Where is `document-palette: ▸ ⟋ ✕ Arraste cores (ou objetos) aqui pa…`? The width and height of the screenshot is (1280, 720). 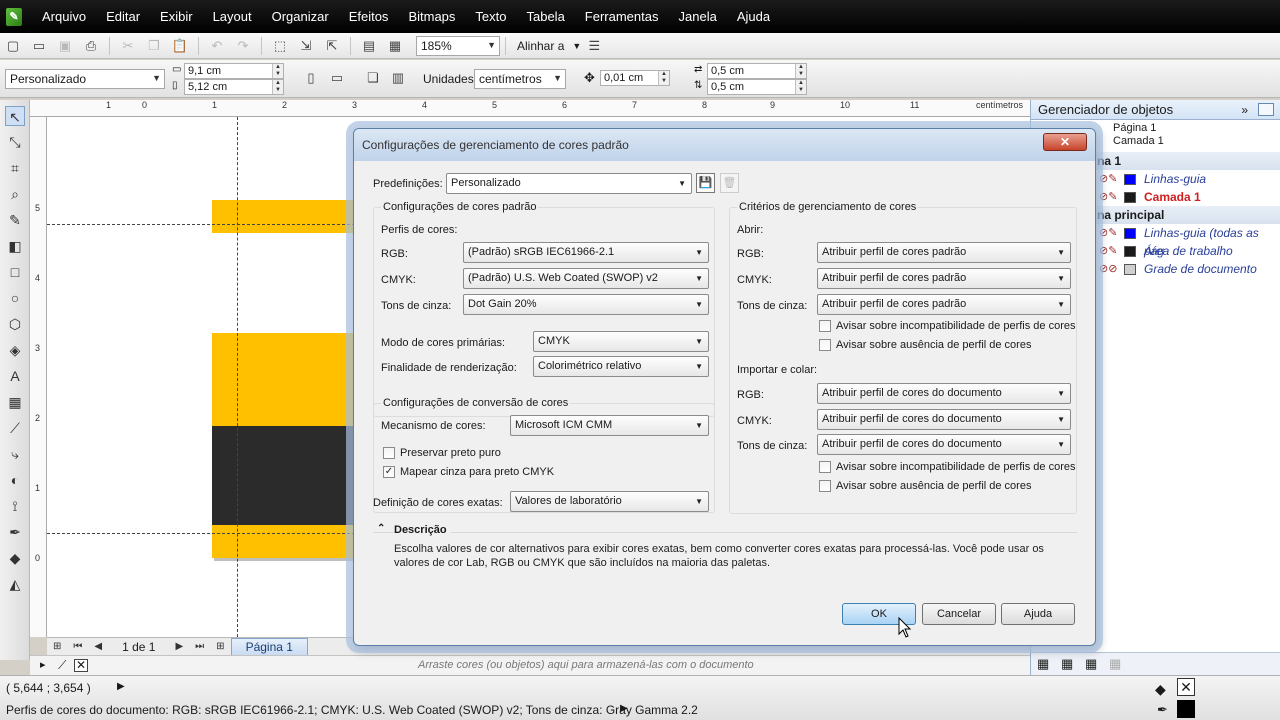 document-palette: ▸ ⟋ ✕ Arraste cores (ou objetos) aqui pa… is located at coordinates (530, 665).